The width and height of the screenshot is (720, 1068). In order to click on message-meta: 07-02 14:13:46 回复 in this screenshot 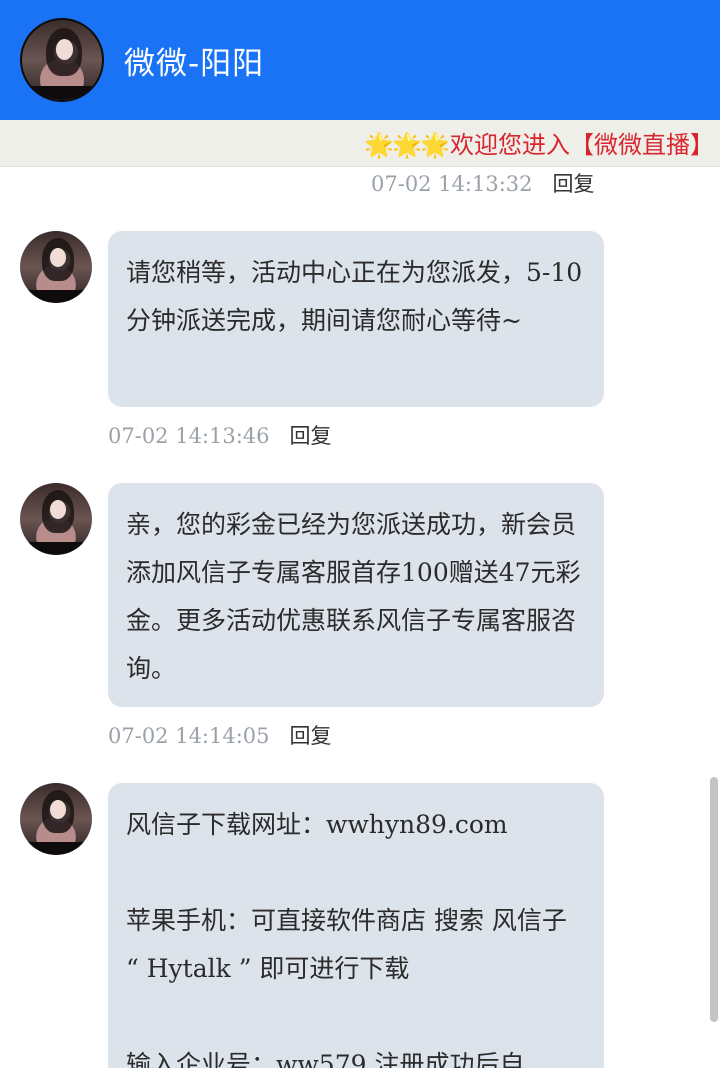, I will do `click(220, 435)`.